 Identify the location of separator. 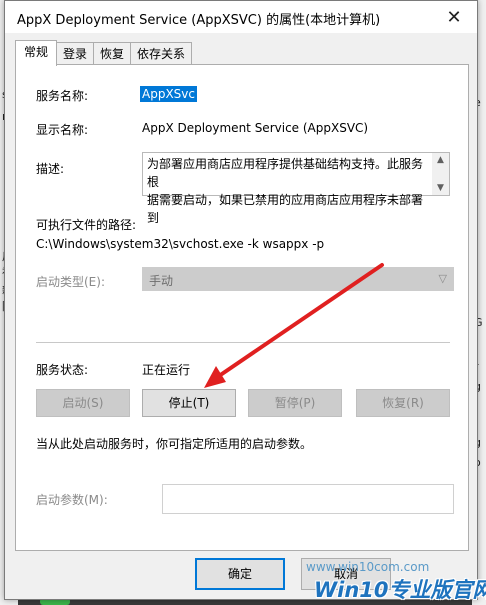
(243, 342).